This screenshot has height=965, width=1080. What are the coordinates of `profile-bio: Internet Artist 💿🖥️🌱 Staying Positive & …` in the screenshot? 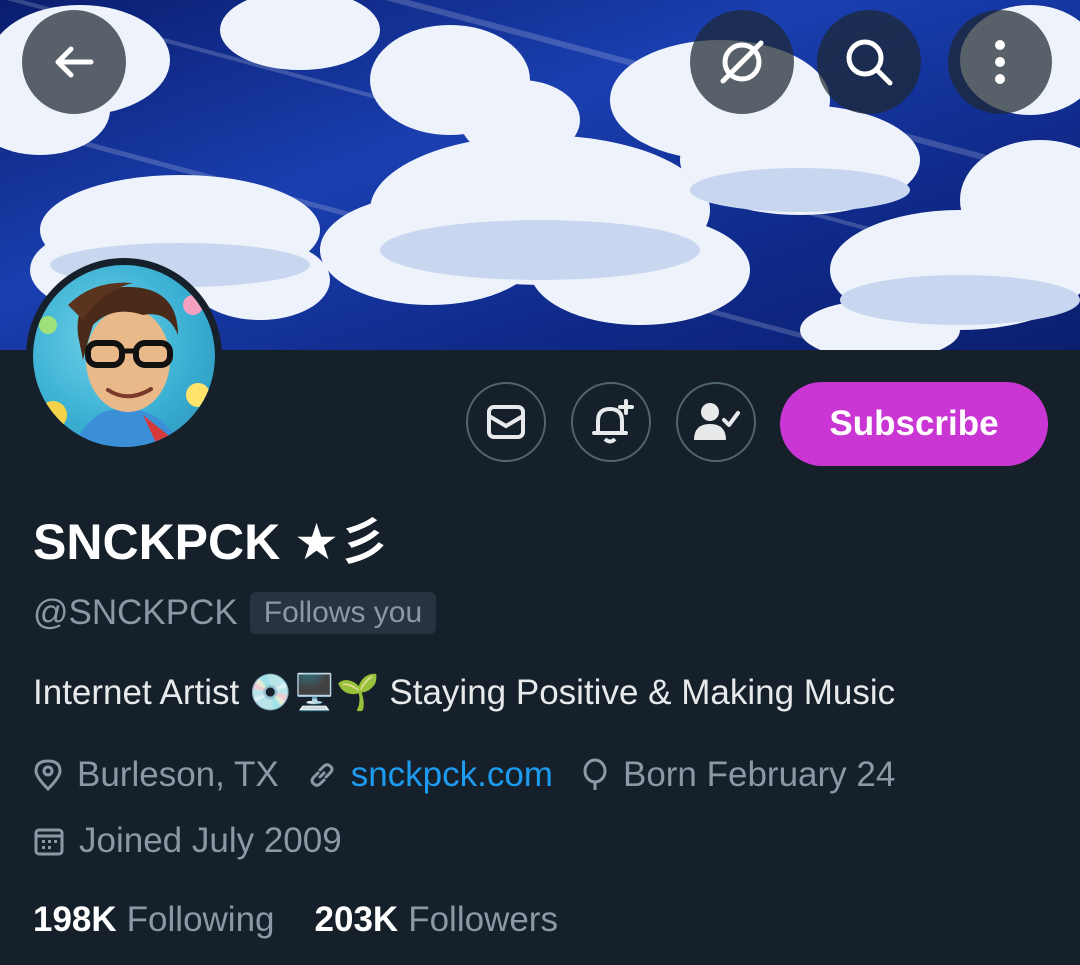 It's located at (464, 692).